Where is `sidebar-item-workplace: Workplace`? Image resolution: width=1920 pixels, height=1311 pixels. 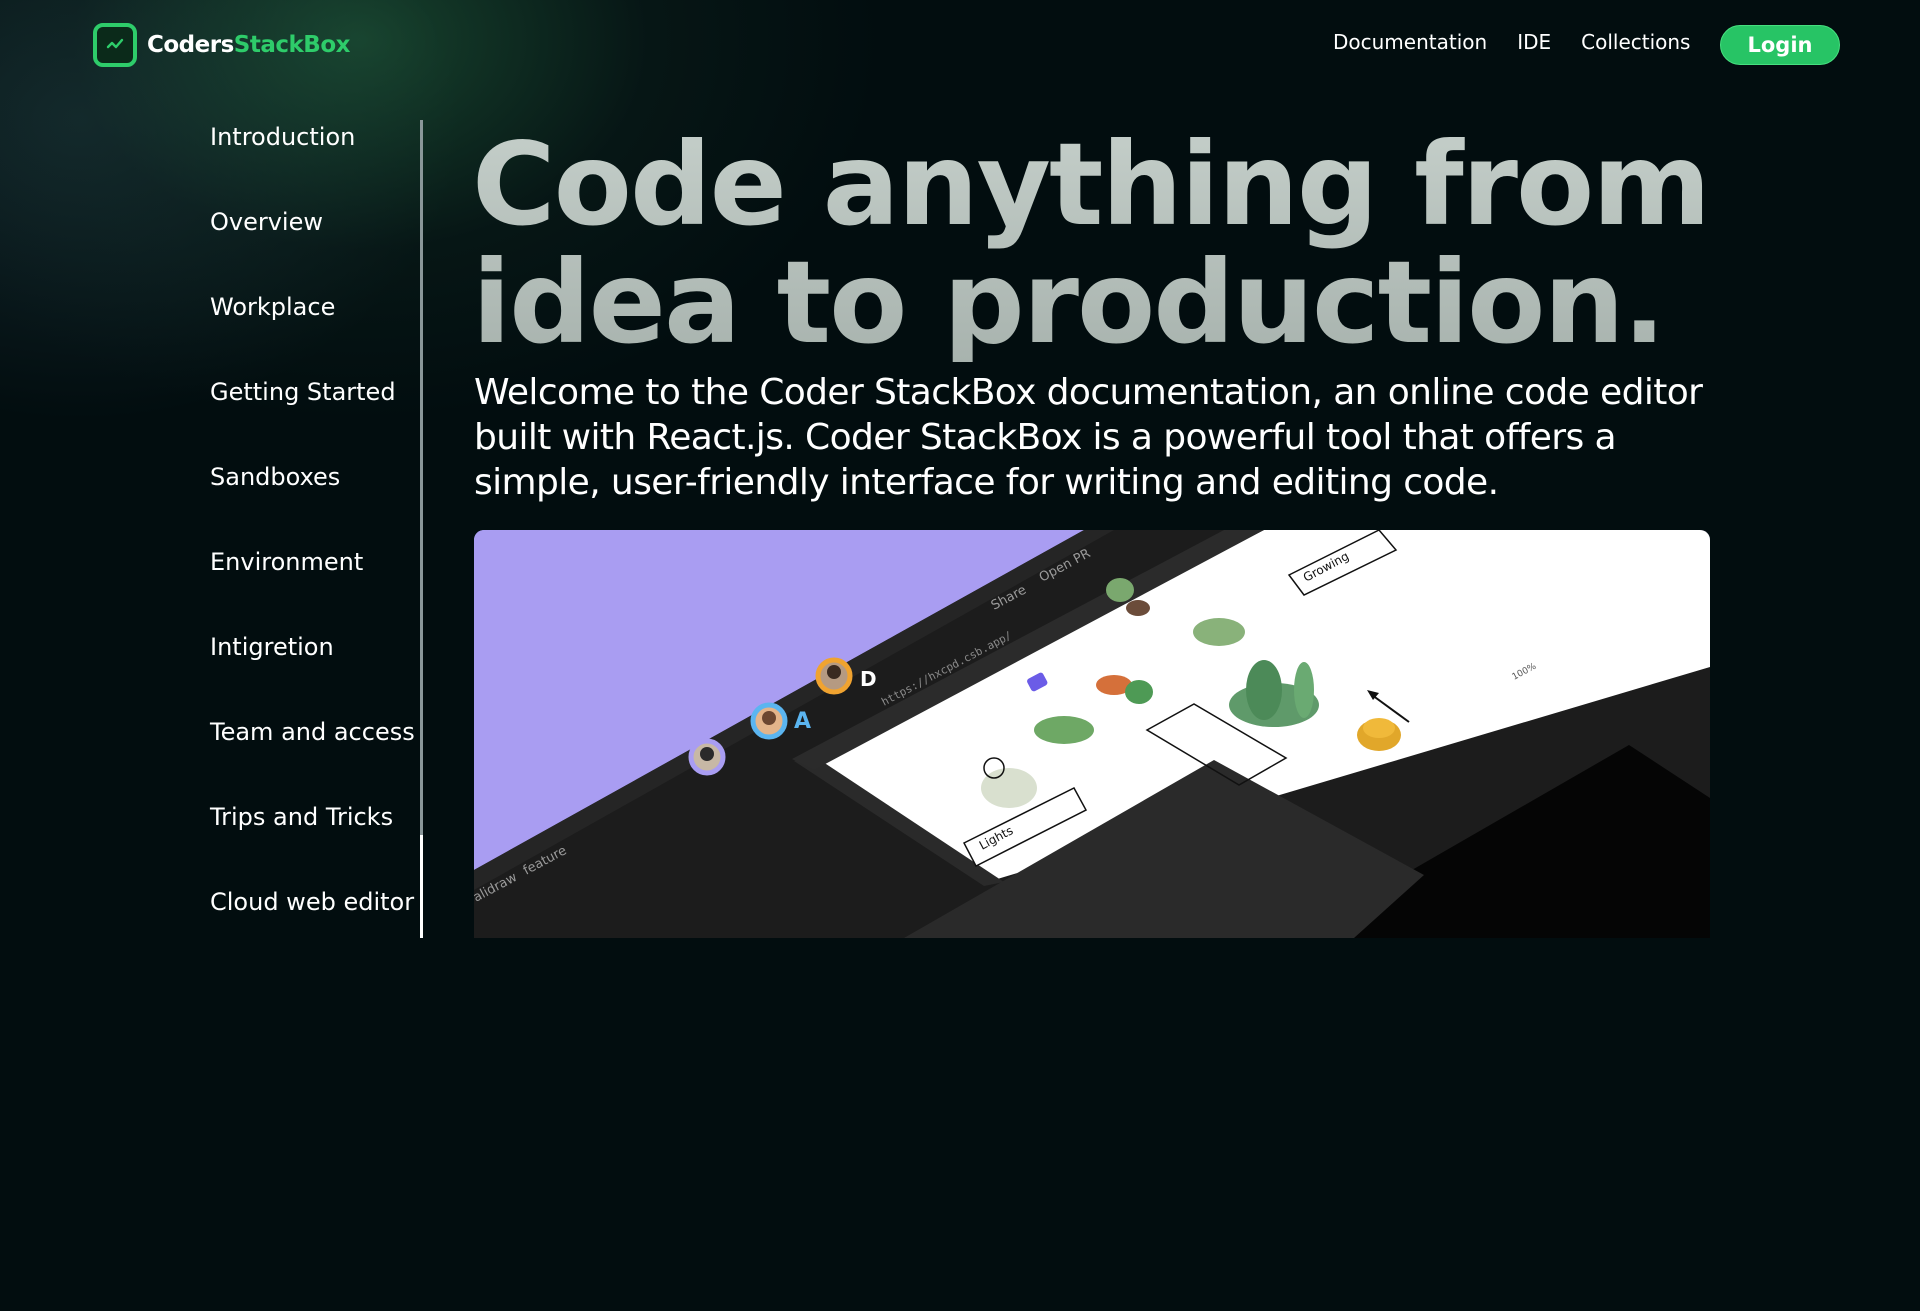 sidebar-item-workplace: Workplace is located at coordinates (272, 307).